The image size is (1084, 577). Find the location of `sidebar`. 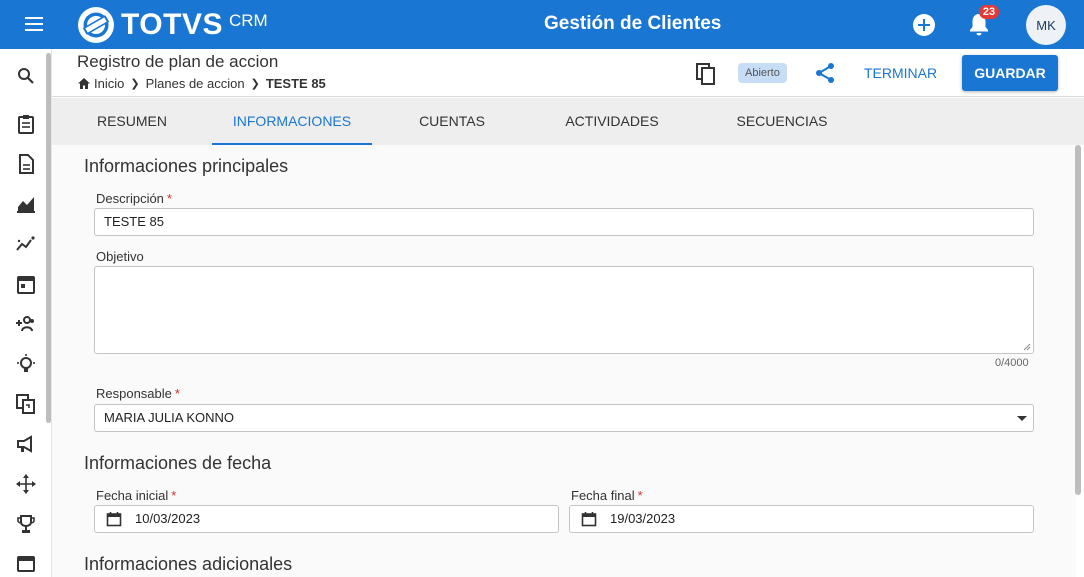

sidebar is located at coordinates (26, 313).